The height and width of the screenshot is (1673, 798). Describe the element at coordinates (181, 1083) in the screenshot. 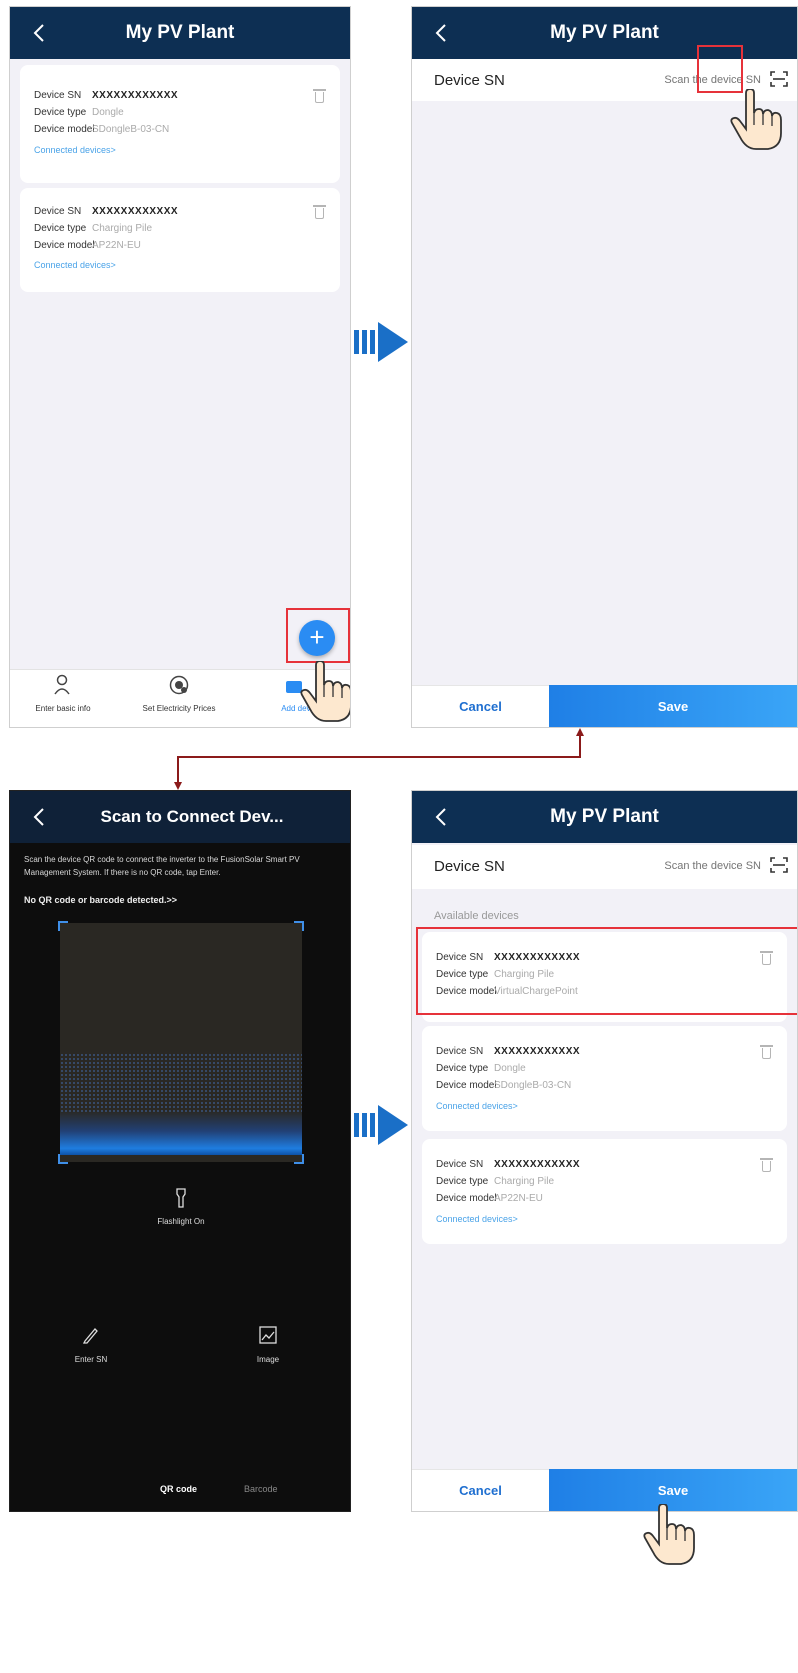

I see `scan-dot-grid` at that location.